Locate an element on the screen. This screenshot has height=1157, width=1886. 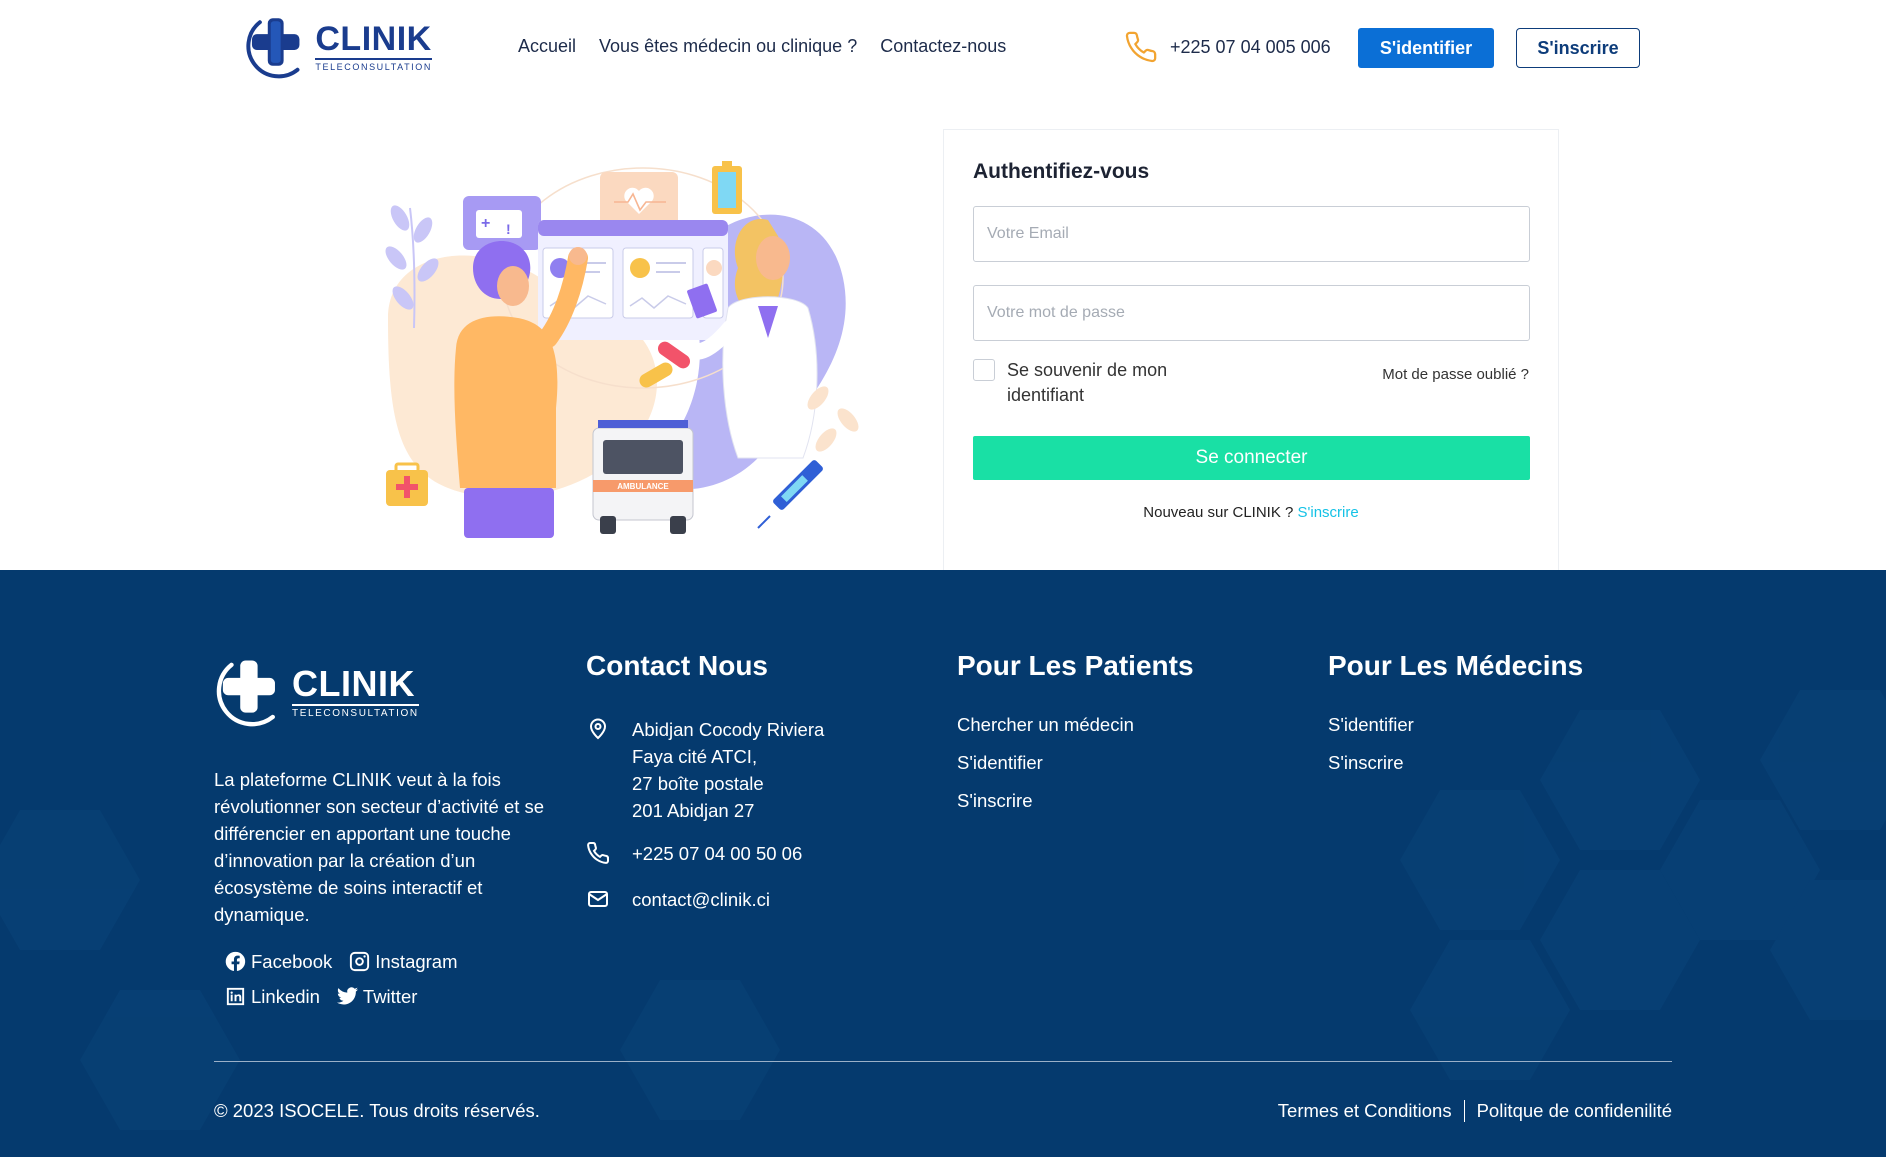
footer-logo-text: CLINIK TELECONSULTATION is located at coordinates (355, 690).